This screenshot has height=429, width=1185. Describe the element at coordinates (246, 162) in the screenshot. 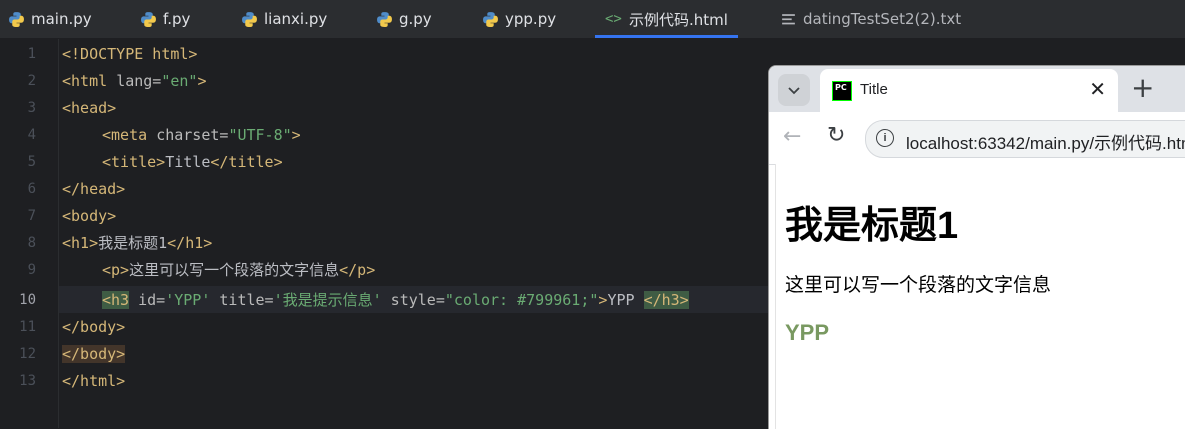

I see `code-token: </title>` at that location.